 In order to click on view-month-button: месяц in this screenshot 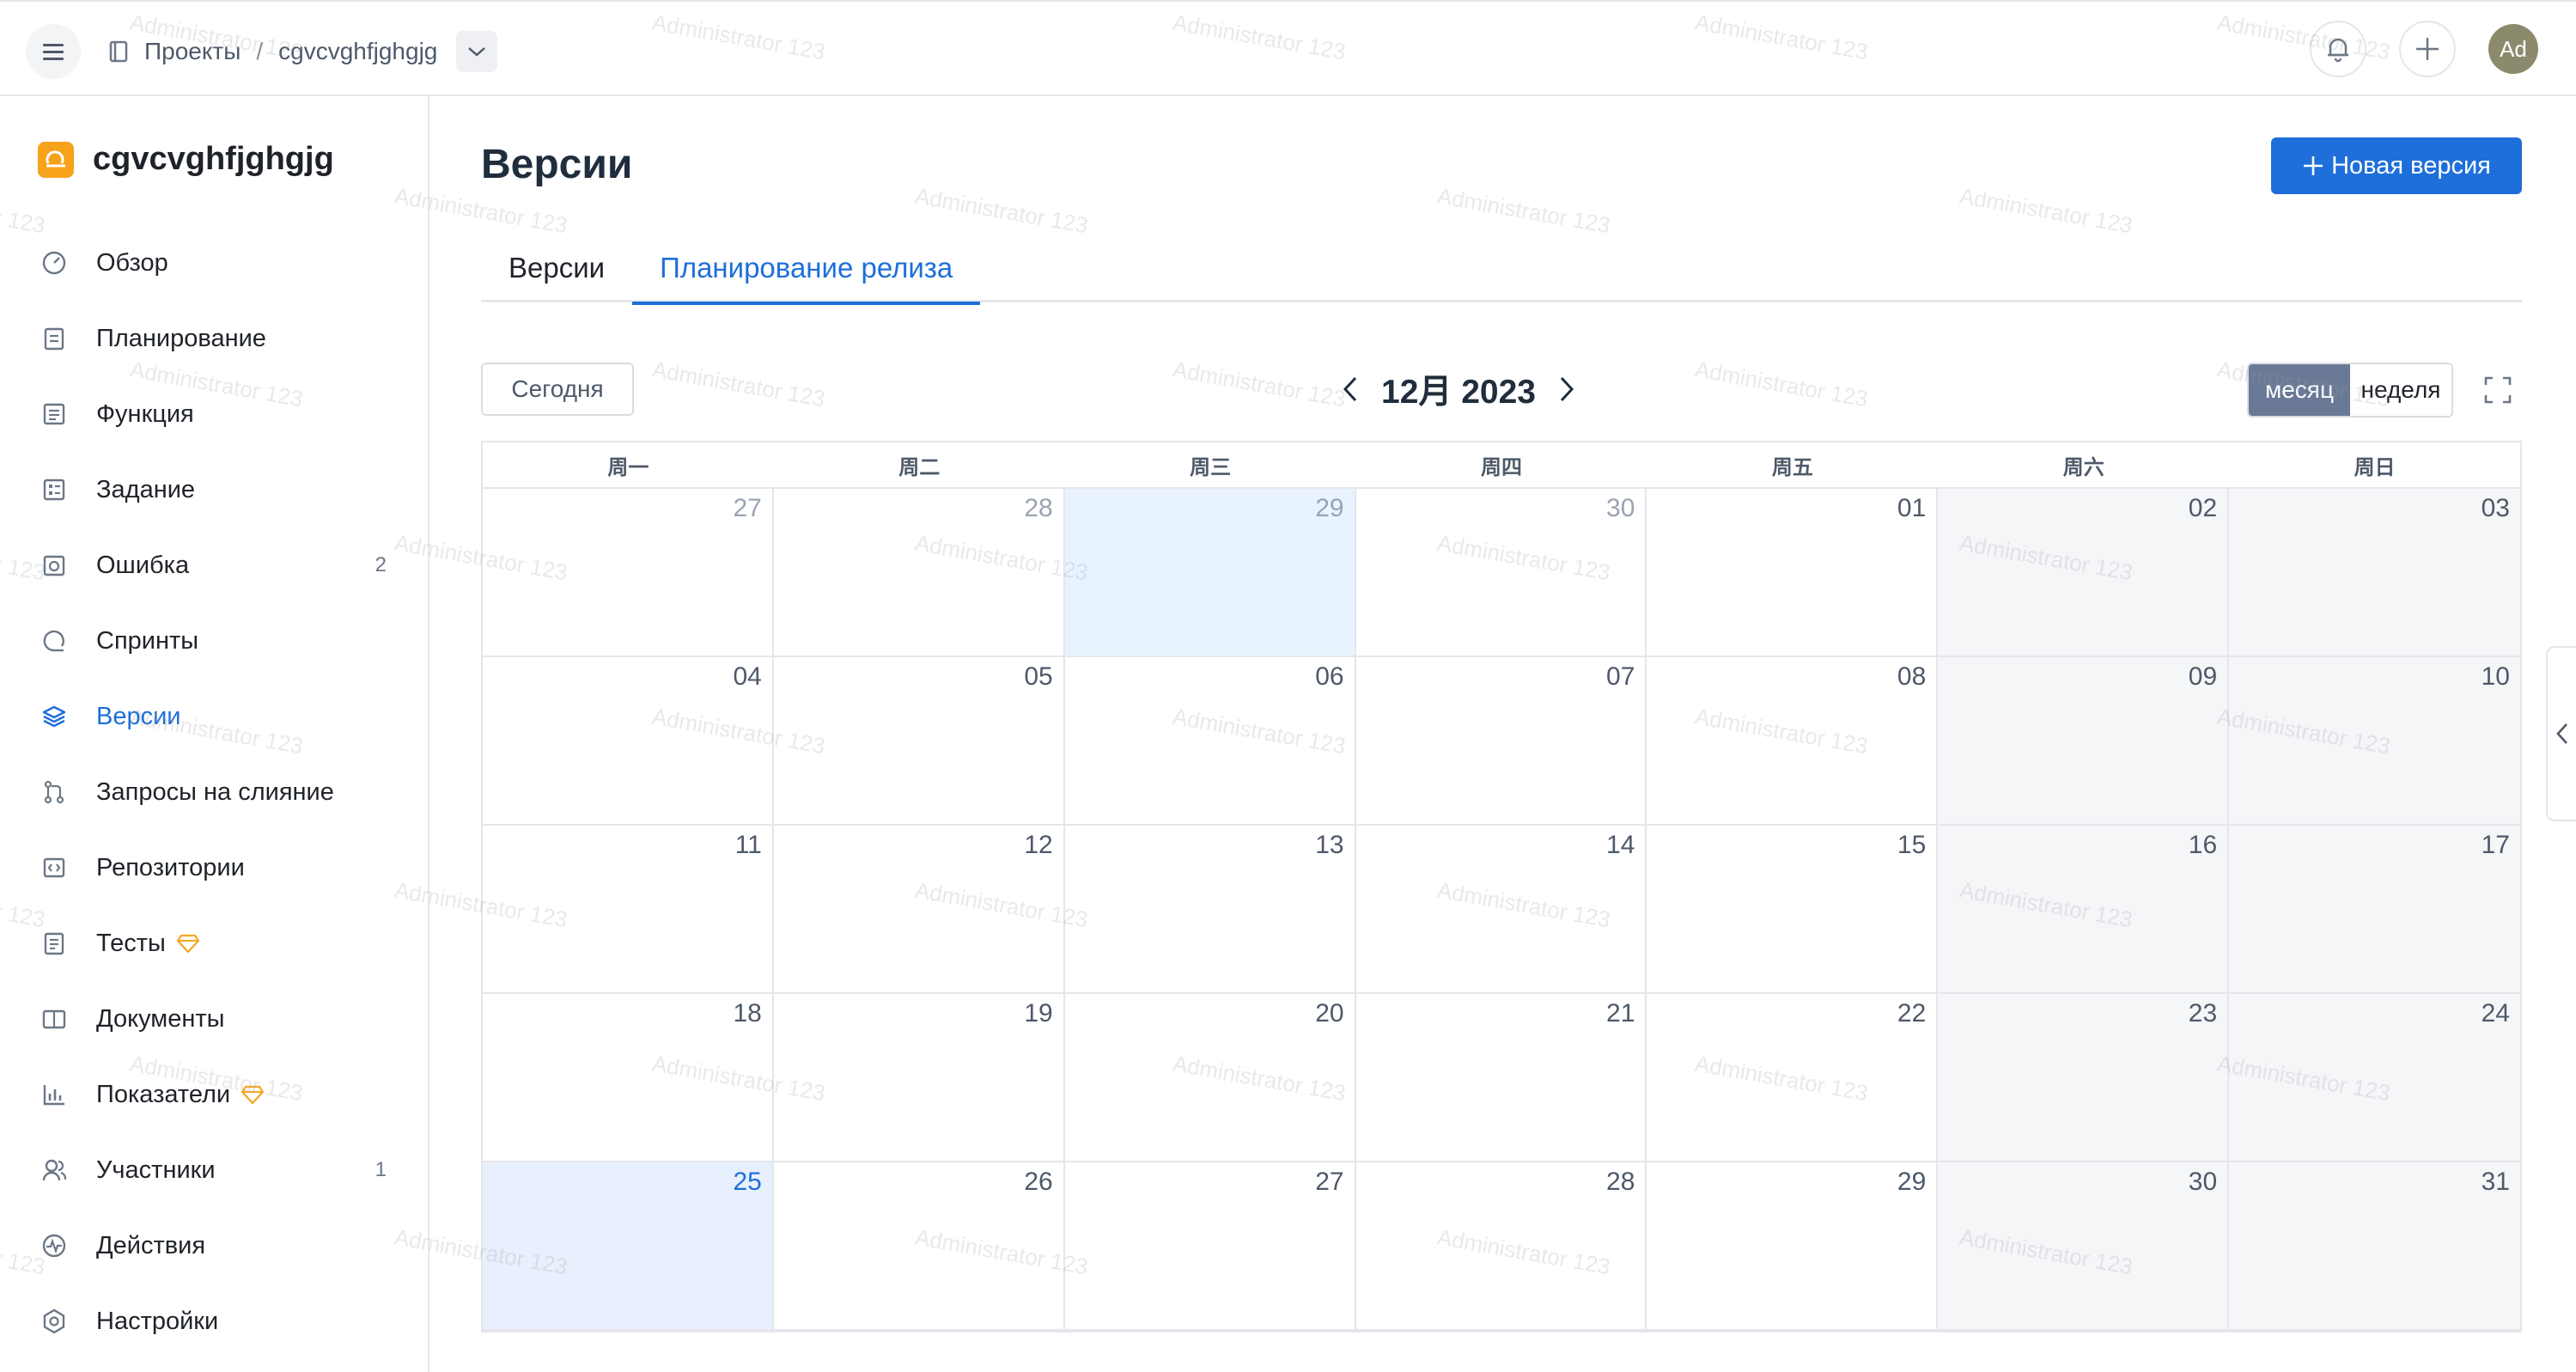, I will do `click(2299, 390)`.